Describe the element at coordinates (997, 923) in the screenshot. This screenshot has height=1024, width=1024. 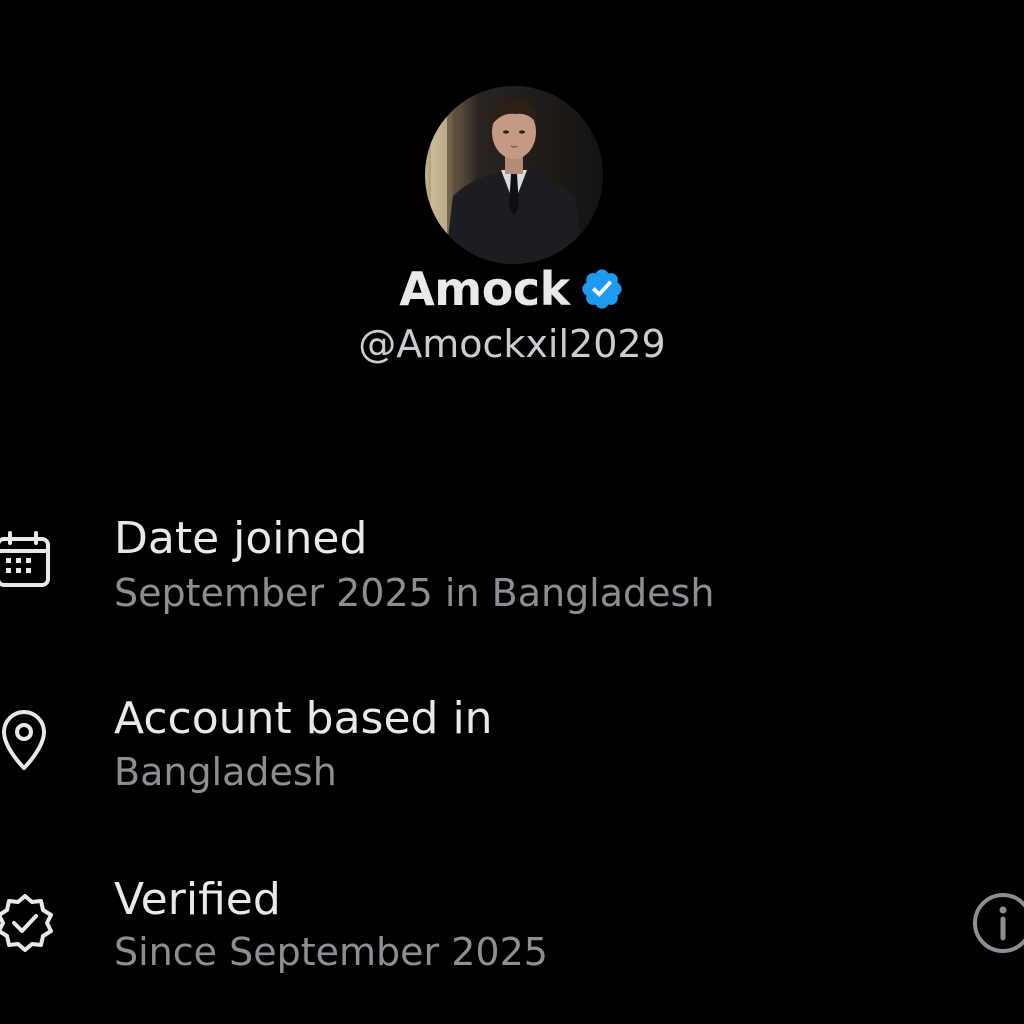
I see `info-icon` at that location.